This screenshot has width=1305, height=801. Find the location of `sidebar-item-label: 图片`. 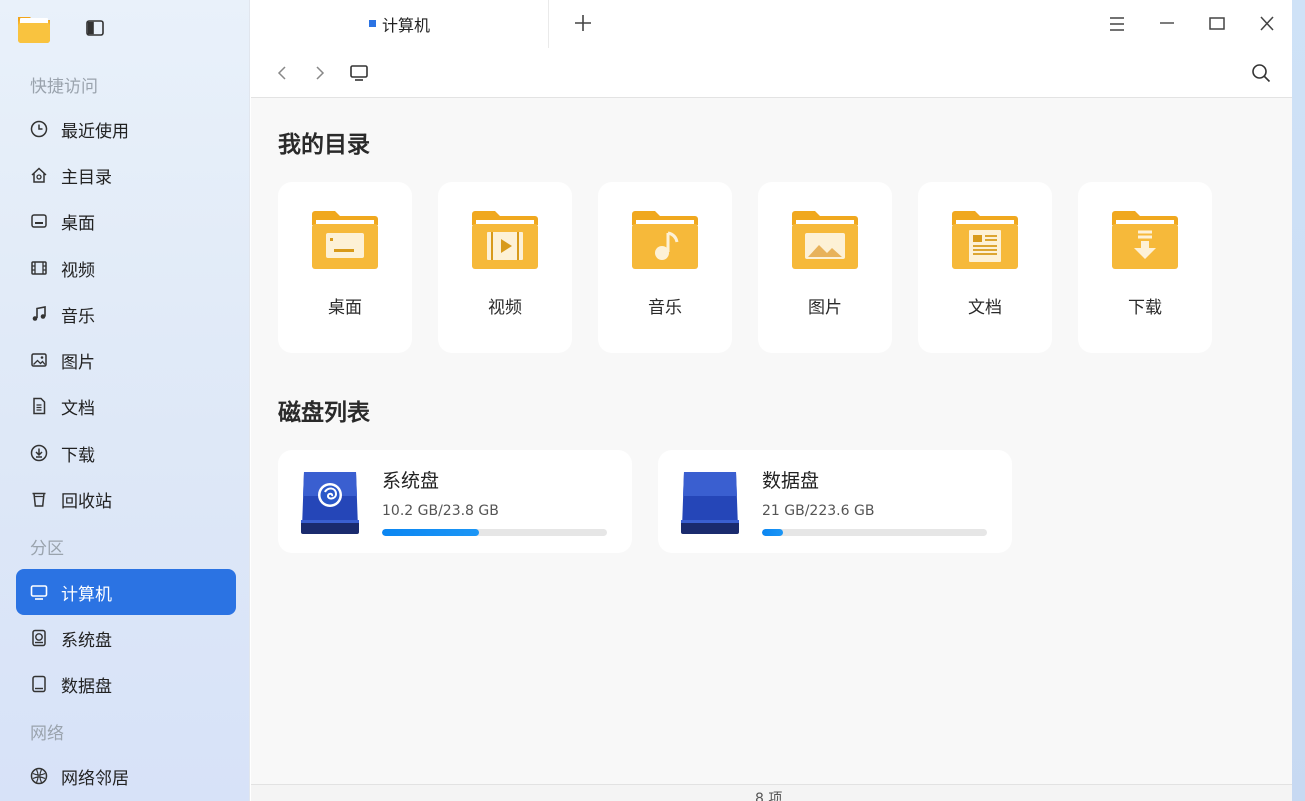

sidebar-item-label: 图片 is located at coordinates (78, 362).